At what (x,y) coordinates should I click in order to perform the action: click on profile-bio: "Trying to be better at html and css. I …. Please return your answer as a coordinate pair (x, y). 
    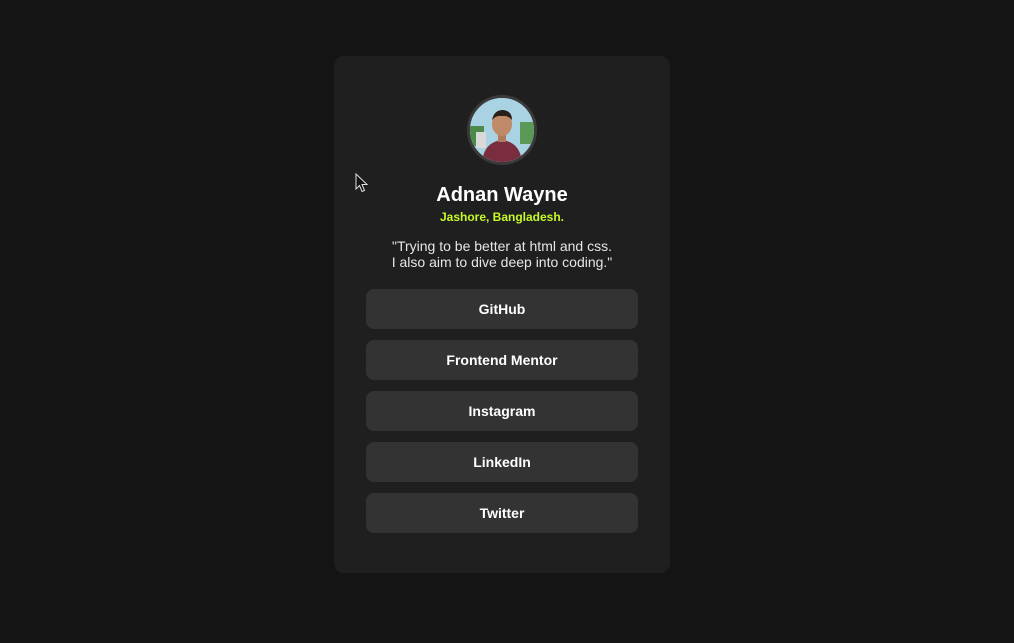
    Looking at the image, I should click on (502, 254).